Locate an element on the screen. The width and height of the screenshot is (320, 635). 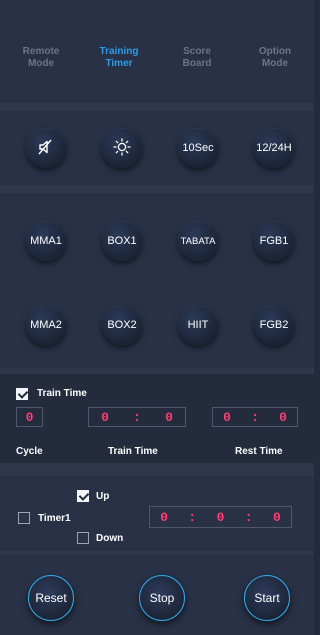
train-time-checkbox is located at coordinates (22, 394).